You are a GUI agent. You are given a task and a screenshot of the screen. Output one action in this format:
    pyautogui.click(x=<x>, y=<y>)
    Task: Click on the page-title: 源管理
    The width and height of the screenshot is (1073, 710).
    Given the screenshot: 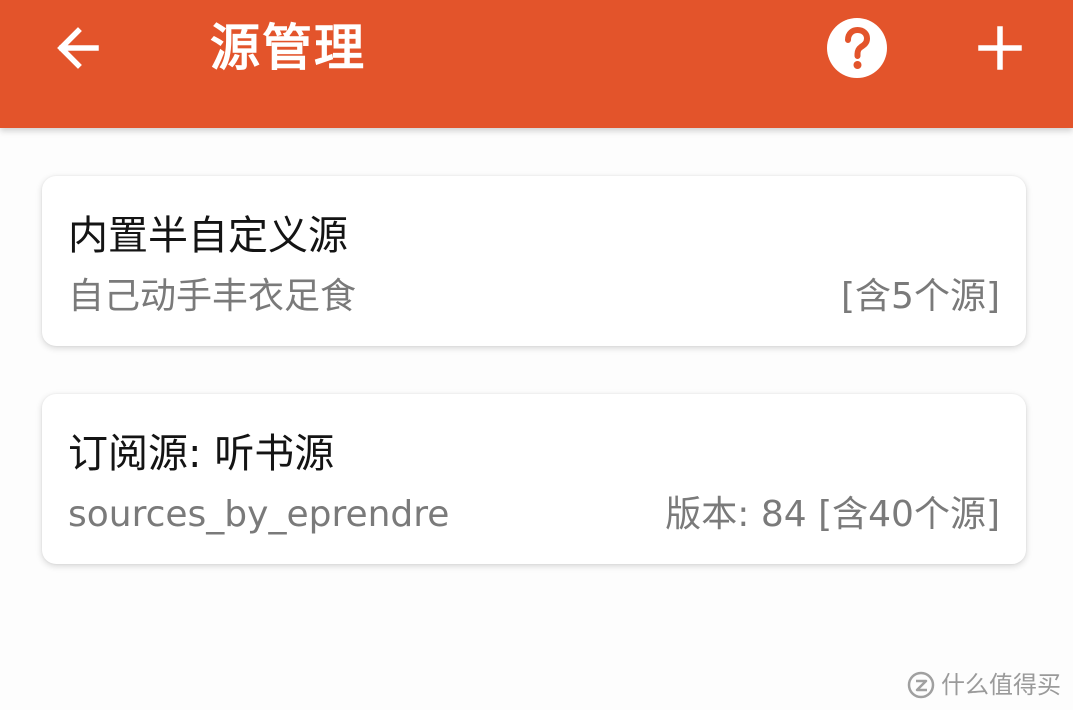 What is the action you would take?
    pyautogui.click(x=288, y=48)
    